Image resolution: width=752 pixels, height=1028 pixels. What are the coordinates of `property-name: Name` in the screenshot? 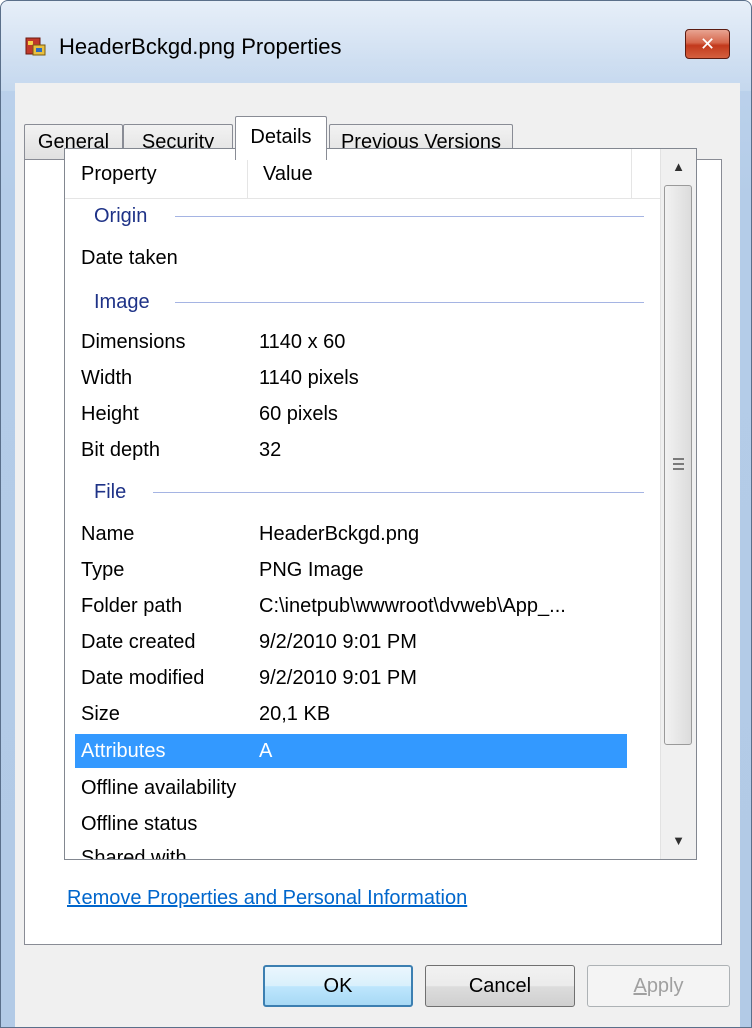 It's located at (108, 534).